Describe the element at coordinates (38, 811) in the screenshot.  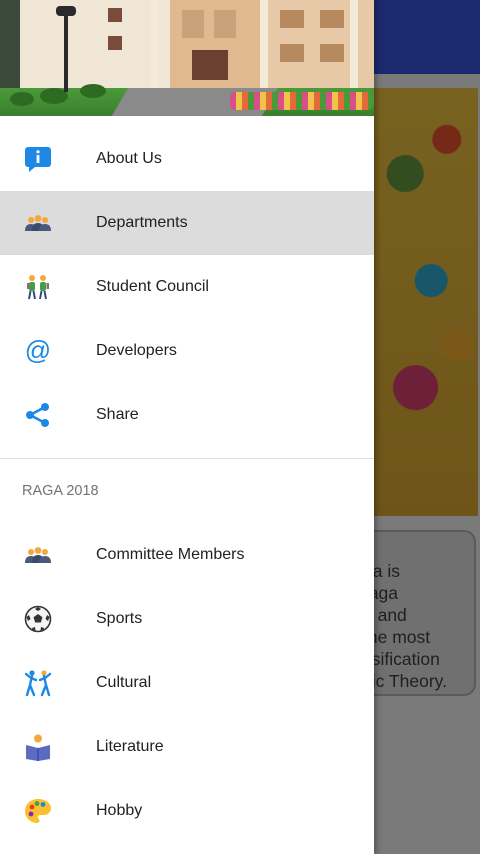
I see `palette-icon` at that location.